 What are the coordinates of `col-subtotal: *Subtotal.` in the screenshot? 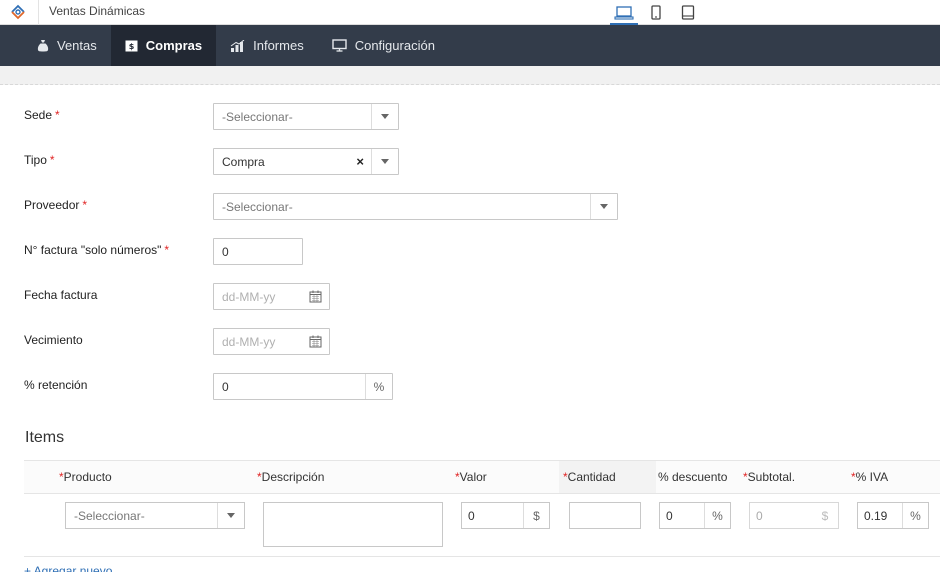 It's located at (769, 477).